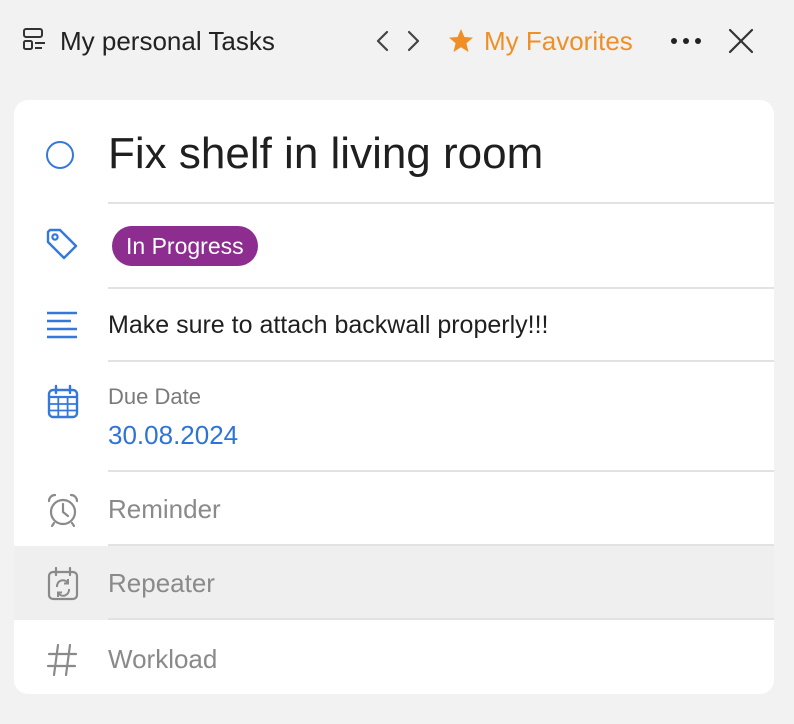  What do you see at coordinates (62, 660) in the screenshot?
I see `hash-icon` at bounding box center [62, 660].